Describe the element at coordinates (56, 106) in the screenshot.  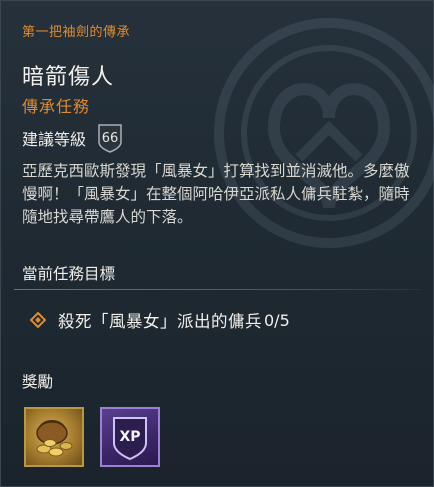
I see `quest-type-label: 傳承任務` at that location.